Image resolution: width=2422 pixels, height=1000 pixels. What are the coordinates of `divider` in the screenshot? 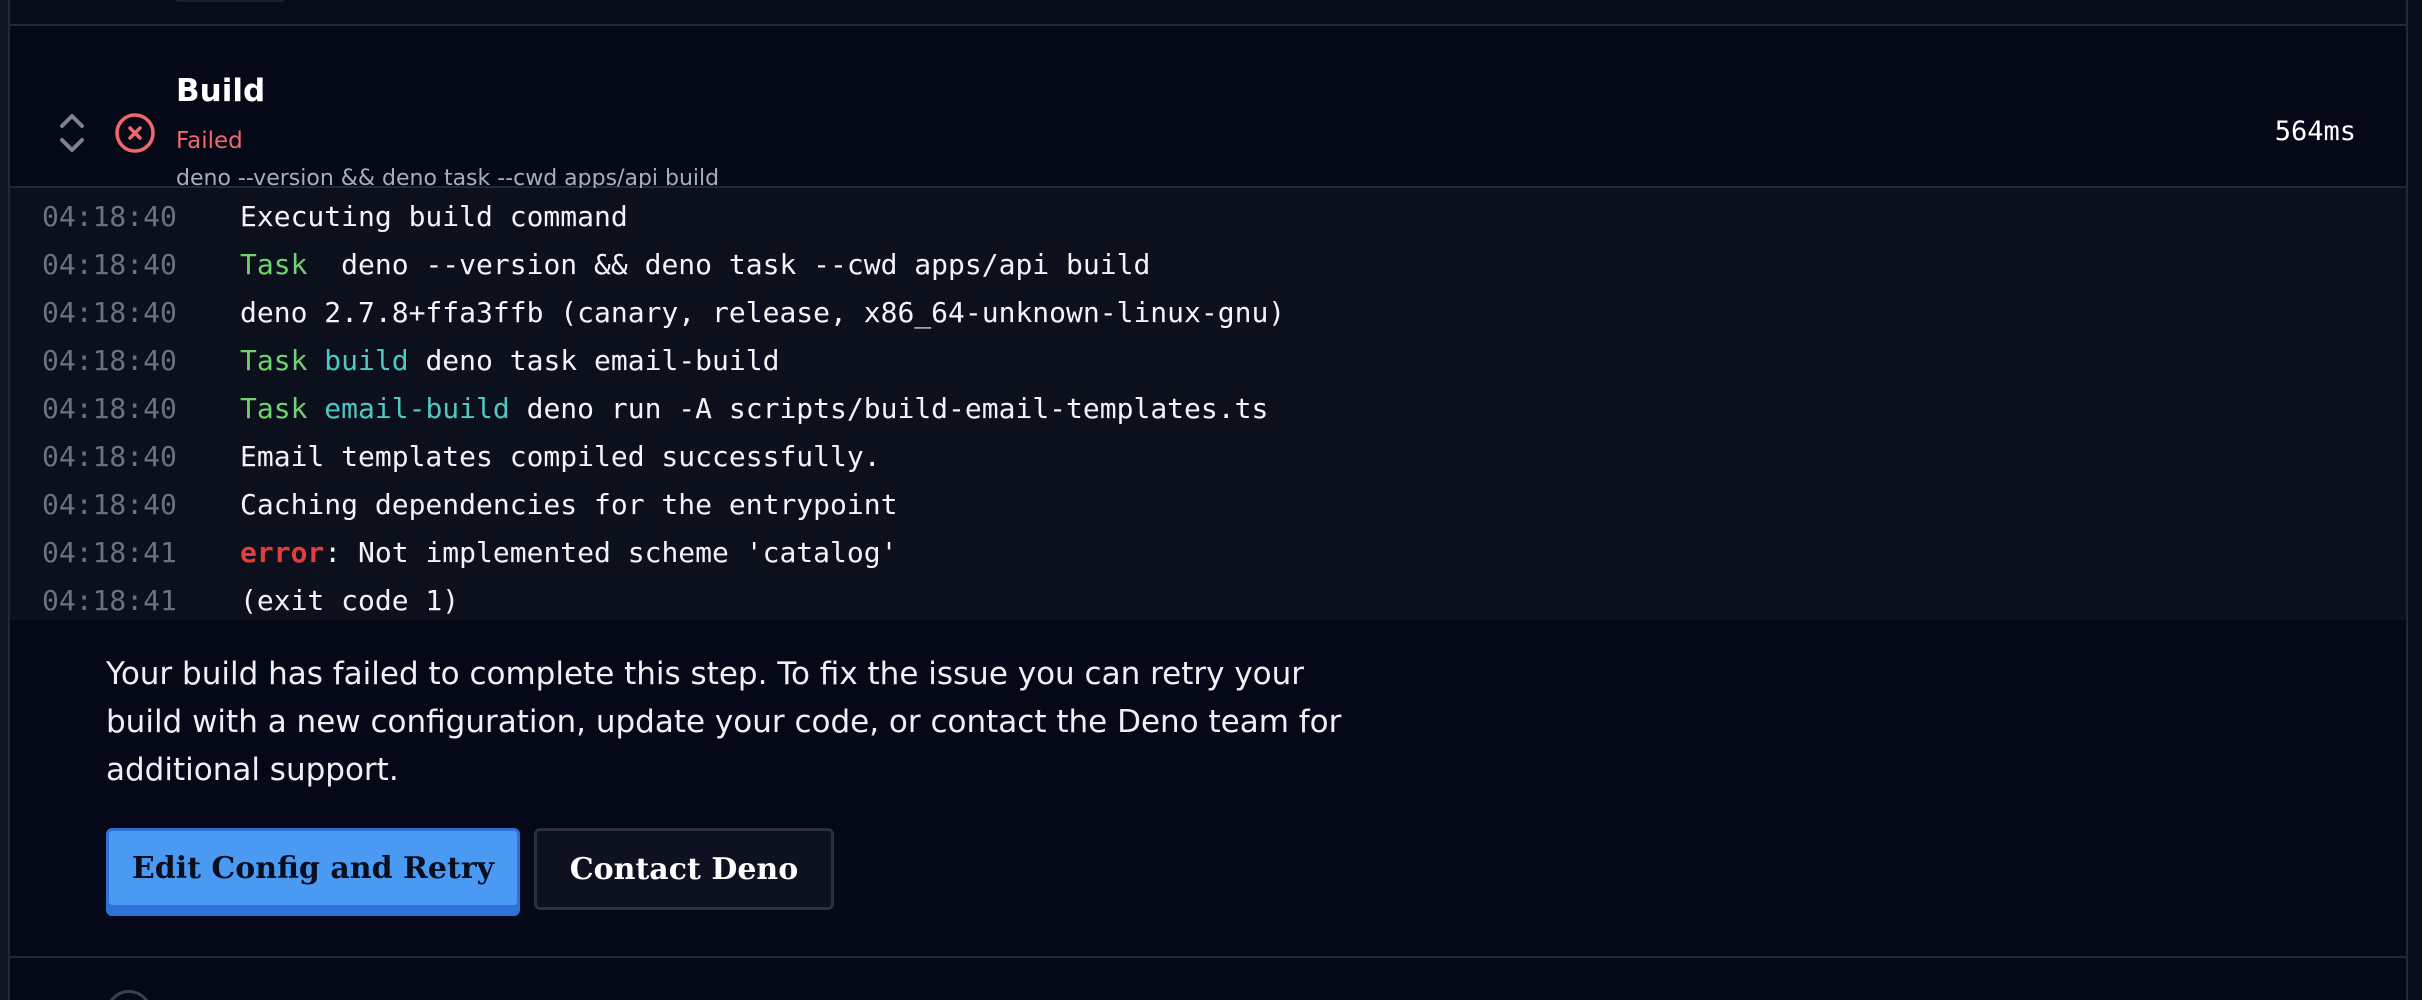 It's located at (1208, 957).